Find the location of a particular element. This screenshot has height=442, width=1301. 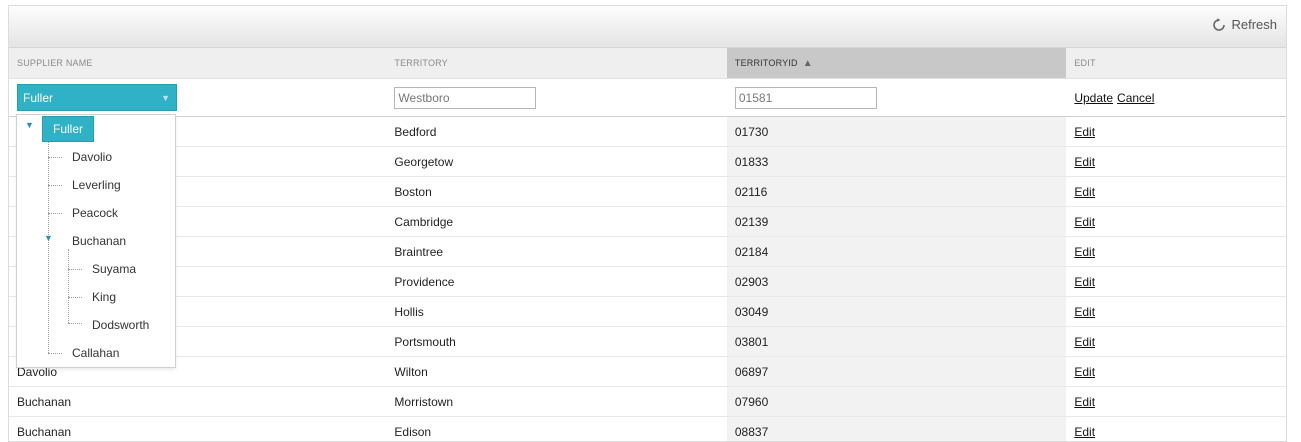

territory-cell: Cambridge is located at coordinates (424, 221).